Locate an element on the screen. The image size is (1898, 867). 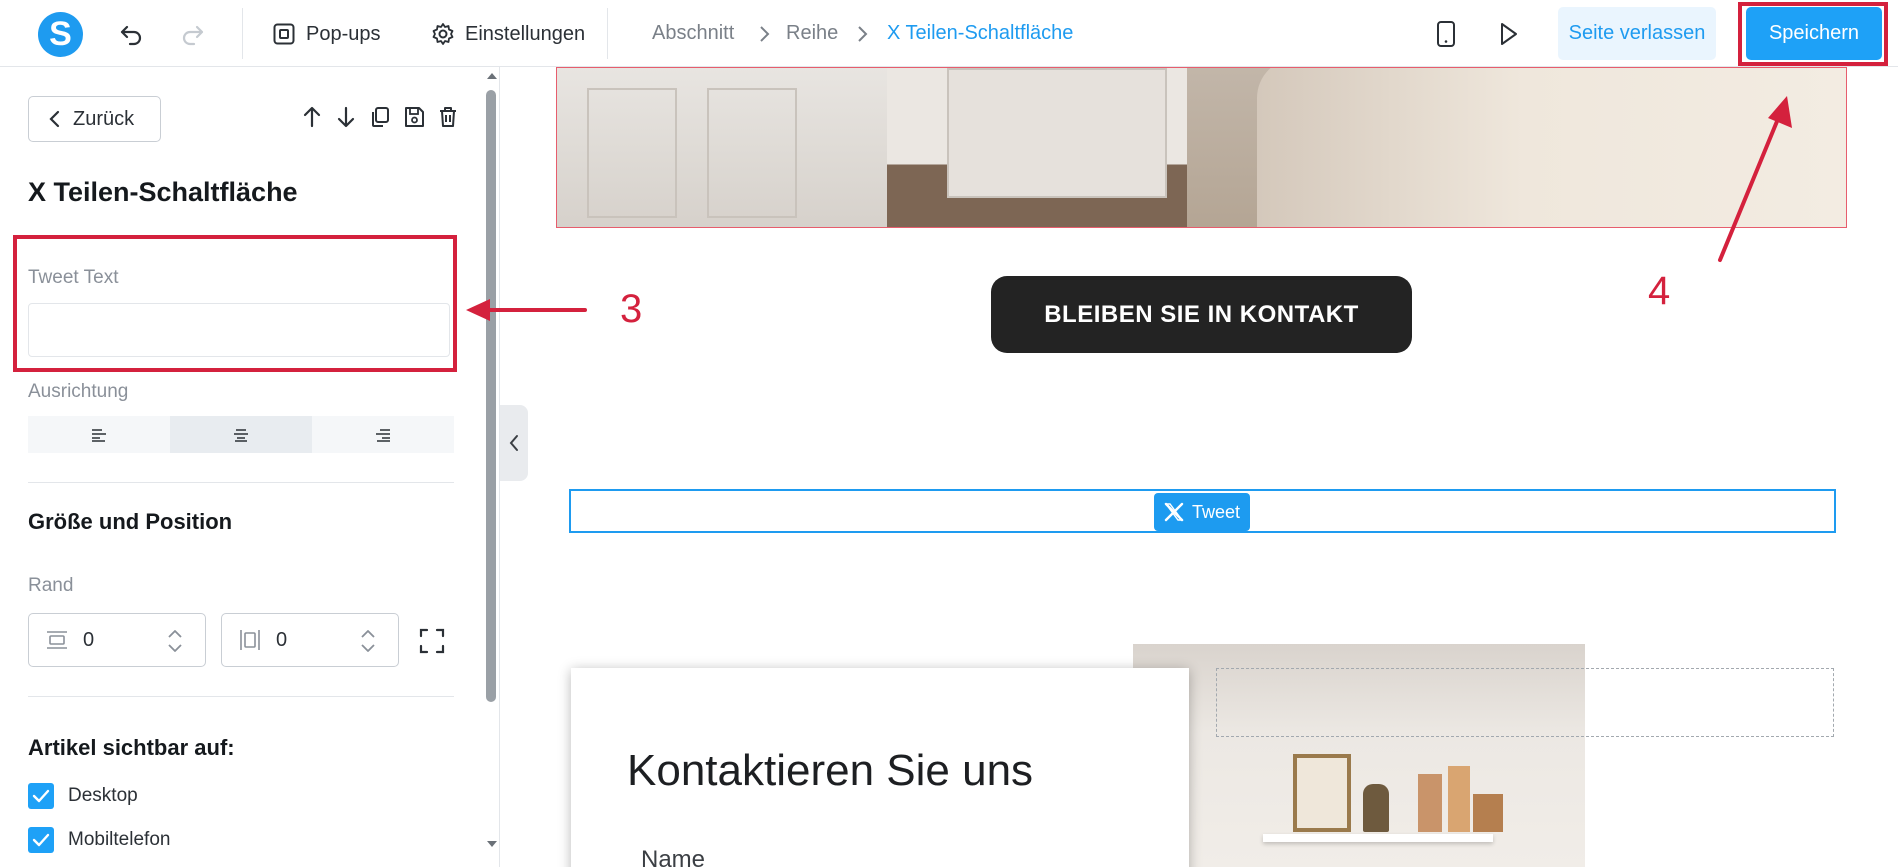
gear-icon is located at coordinates (443, 34).